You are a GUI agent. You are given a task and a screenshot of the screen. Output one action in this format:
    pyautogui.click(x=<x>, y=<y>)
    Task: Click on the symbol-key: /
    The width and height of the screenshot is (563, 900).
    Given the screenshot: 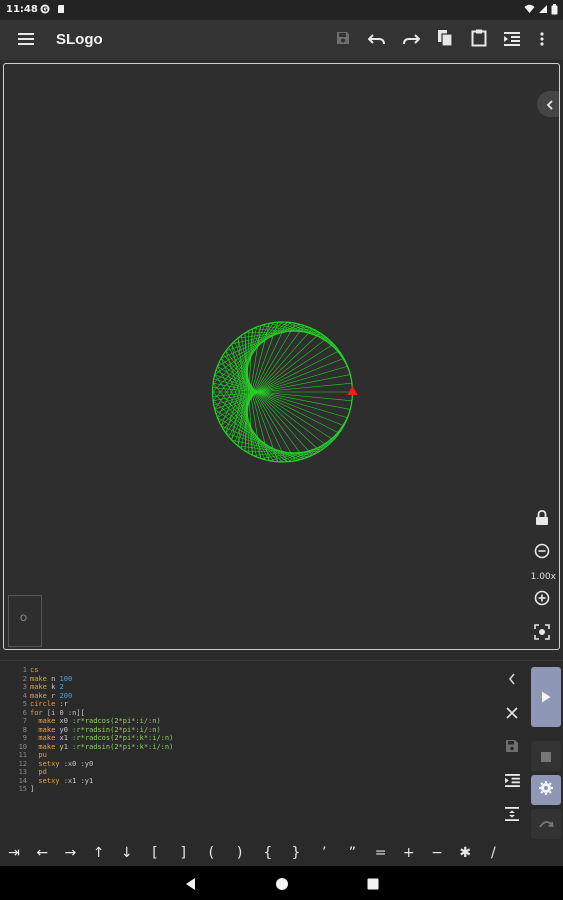 What is the action you would take?
    pyautogui.click(x=493, y=853)
    